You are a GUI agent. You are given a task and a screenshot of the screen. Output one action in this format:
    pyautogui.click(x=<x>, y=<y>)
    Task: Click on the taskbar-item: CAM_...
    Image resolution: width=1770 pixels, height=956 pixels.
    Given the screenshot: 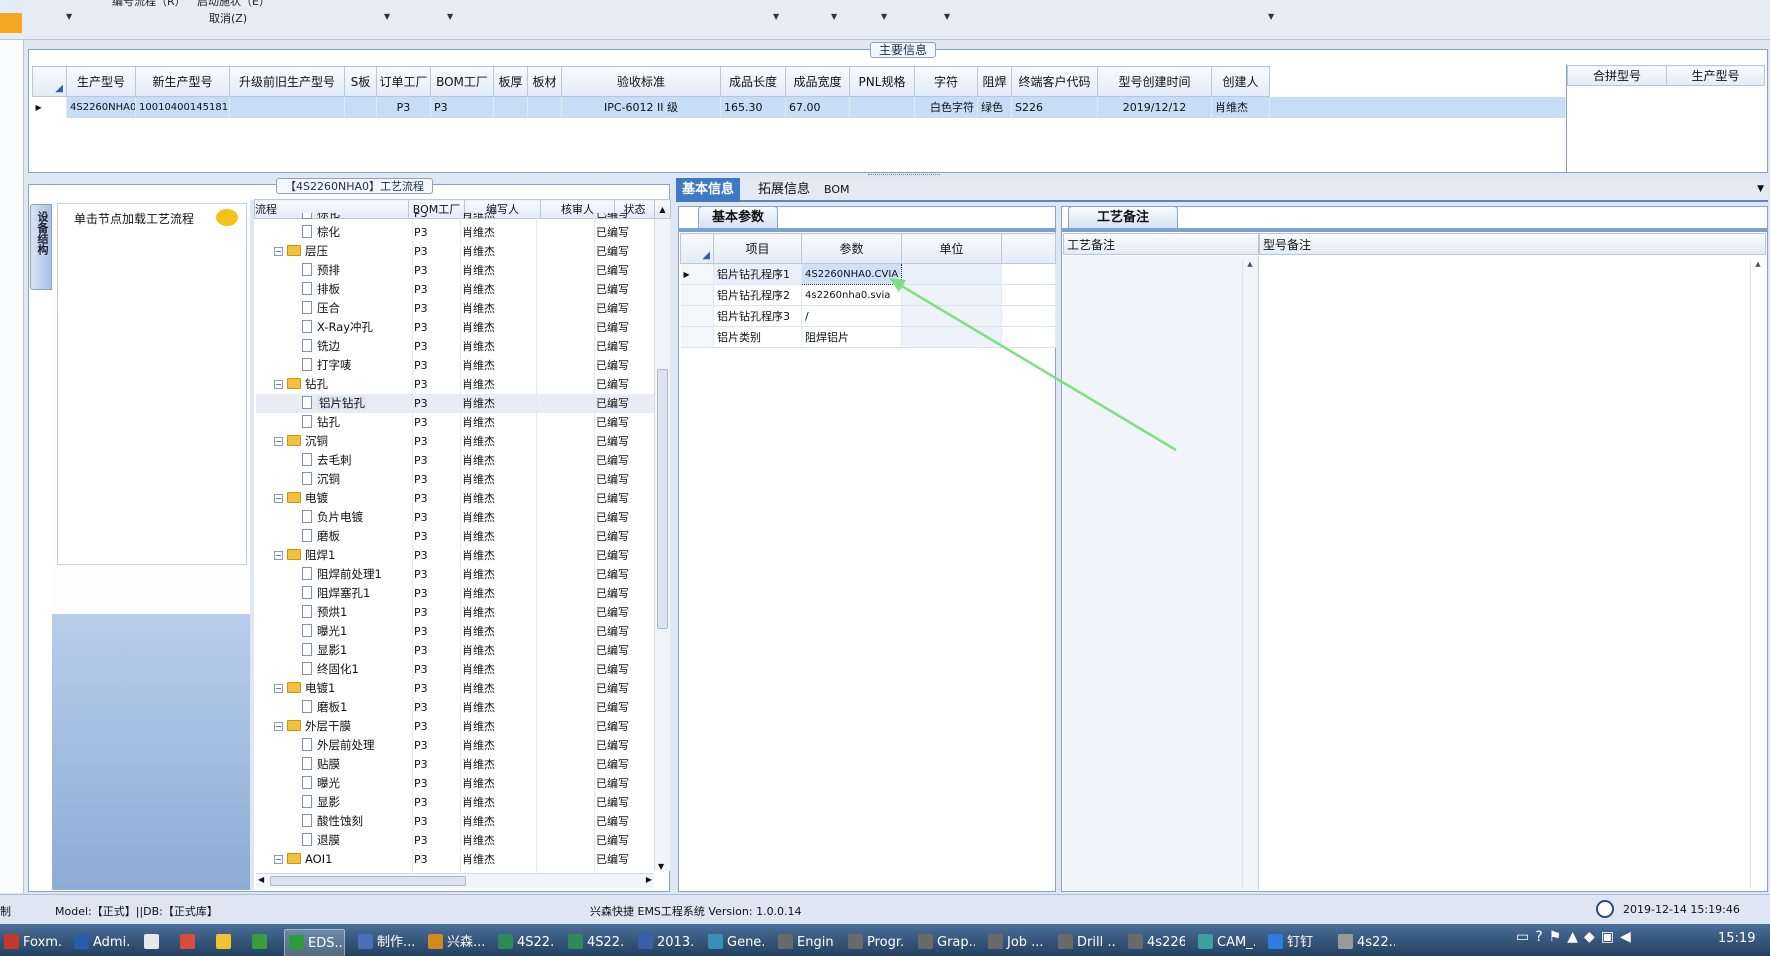 What is the action you would take?
    pyautogui.click(x=1224, y=942)
    